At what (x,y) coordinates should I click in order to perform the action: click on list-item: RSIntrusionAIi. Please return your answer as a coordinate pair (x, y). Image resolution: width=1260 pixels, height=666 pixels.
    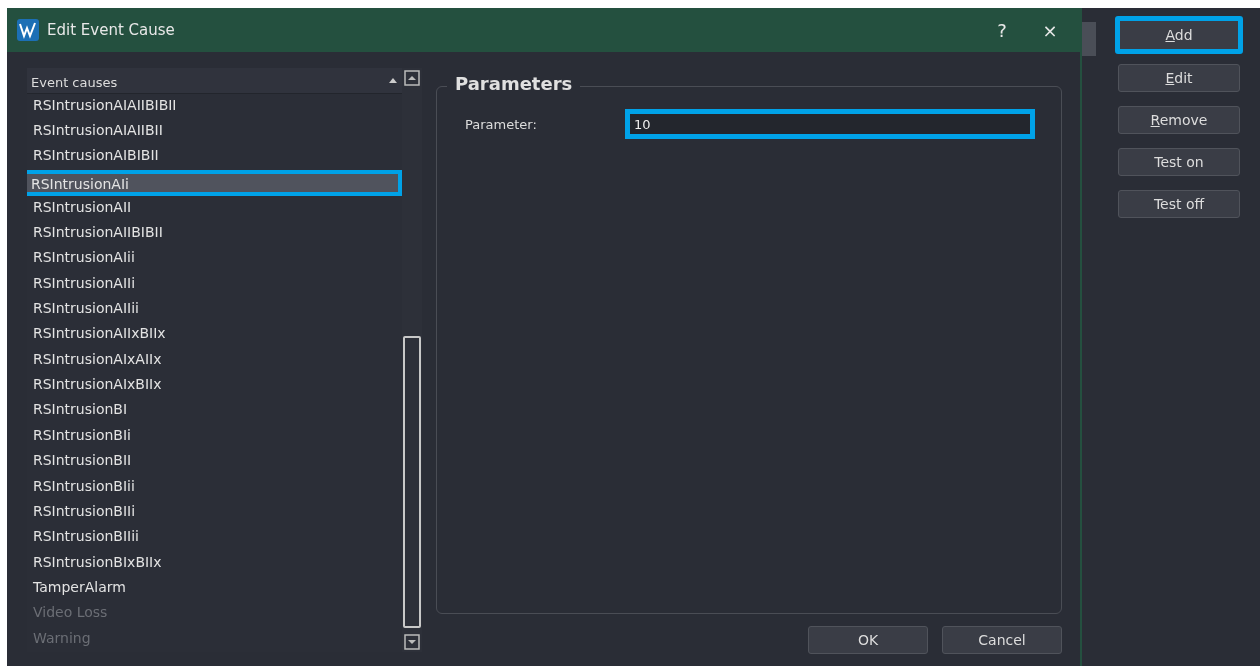
    Looking at the image, I should click on (214, 182).